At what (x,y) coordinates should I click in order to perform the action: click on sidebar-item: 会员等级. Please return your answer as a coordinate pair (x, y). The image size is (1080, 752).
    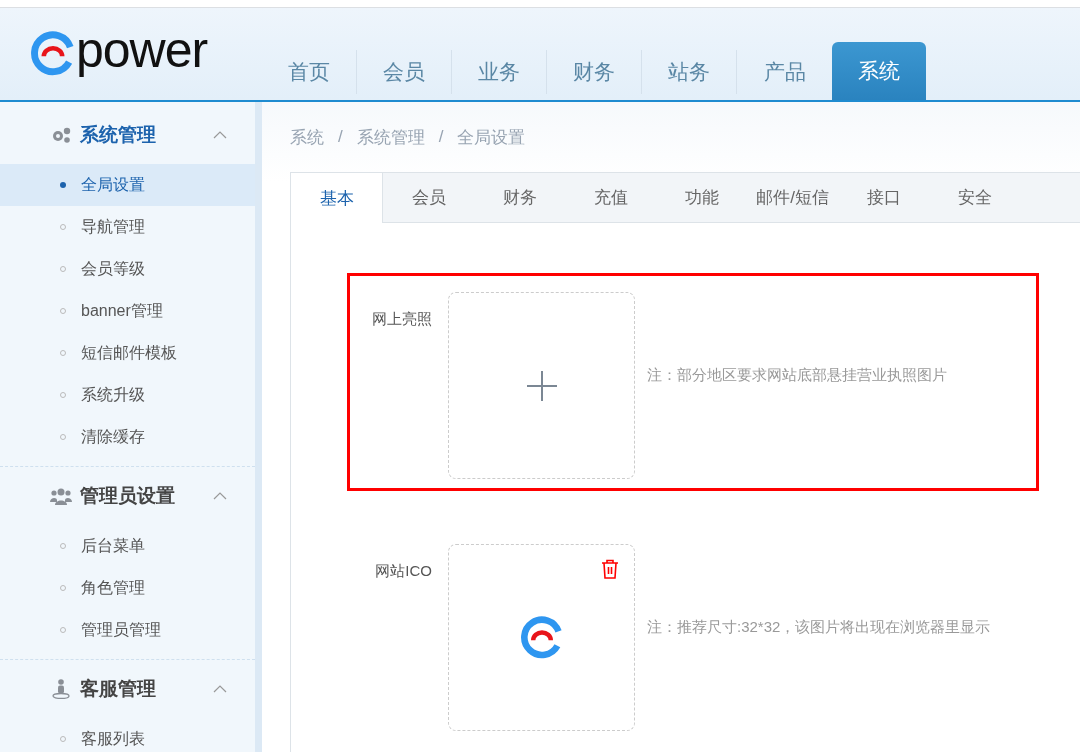
    Looking at the image, I should click on (127, 269).